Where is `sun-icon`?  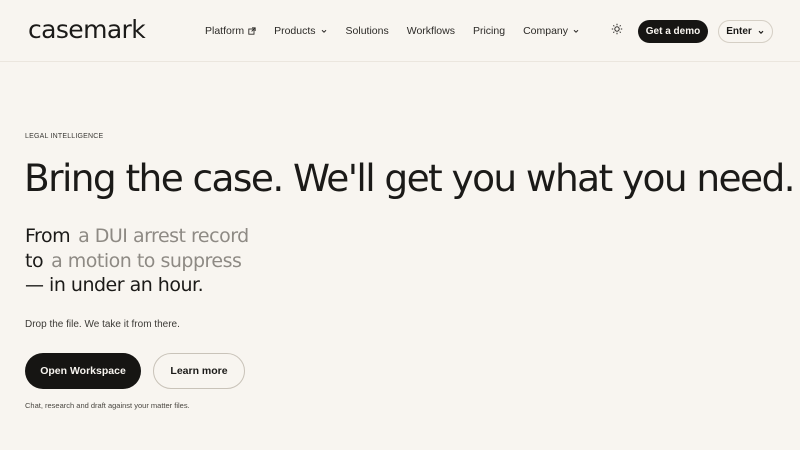 sun-icon is located at coordinates (617, 31).